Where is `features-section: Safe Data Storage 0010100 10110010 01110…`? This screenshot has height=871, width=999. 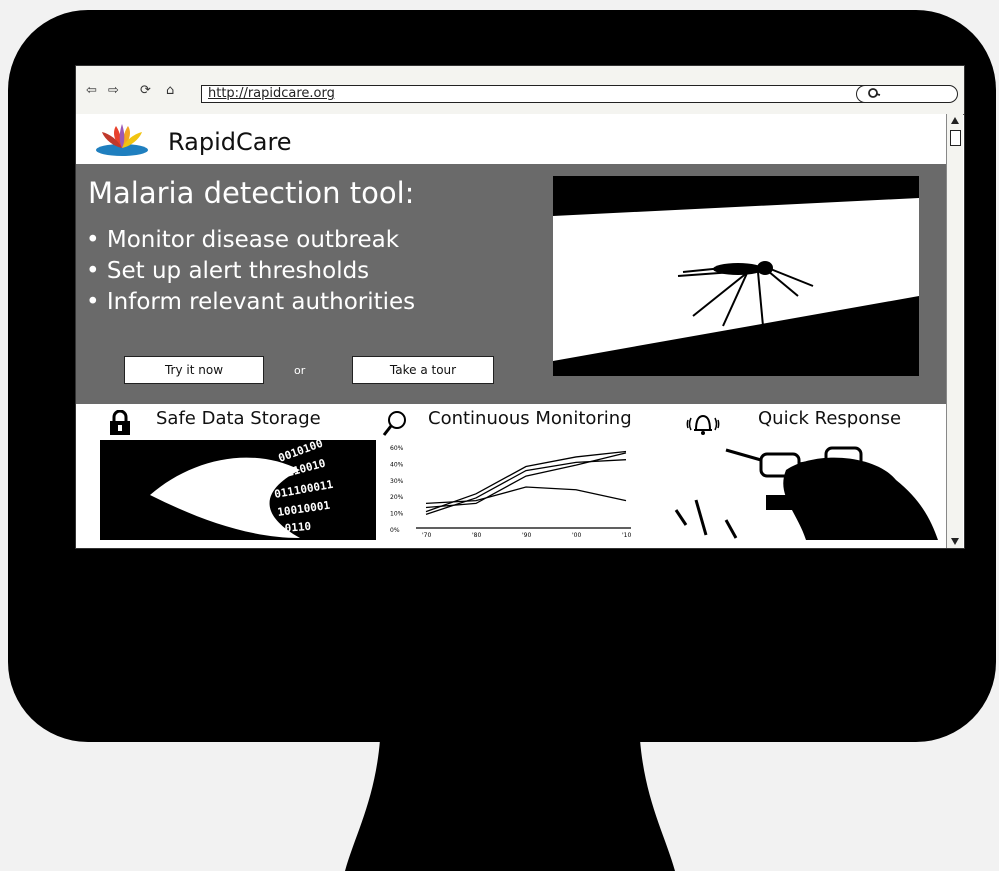
features-section: Safe Data Storage 0010100 10110010 01110… is located at coordinates (511, 476).